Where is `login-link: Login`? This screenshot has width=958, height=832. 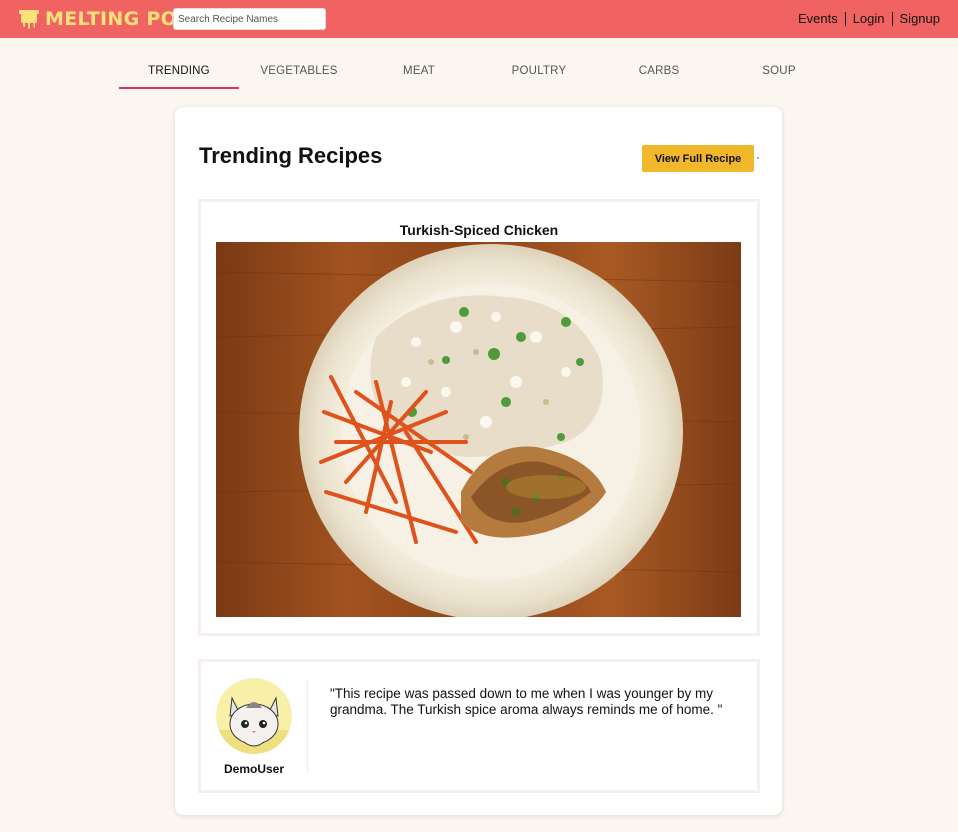
login-link: Login is located at coordinates (869, 18).